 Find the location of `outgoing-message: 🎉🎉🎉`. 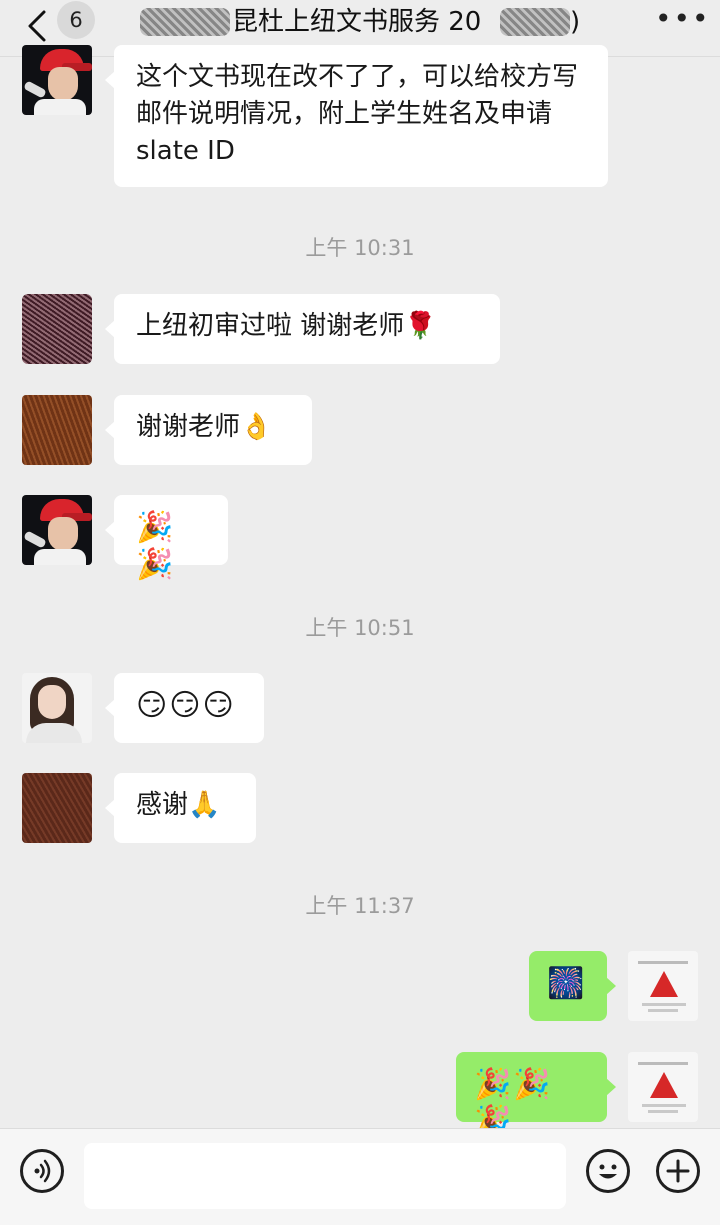

outgoing-message: 🎉🎉🎉 is located at coordinates (536, 1095).